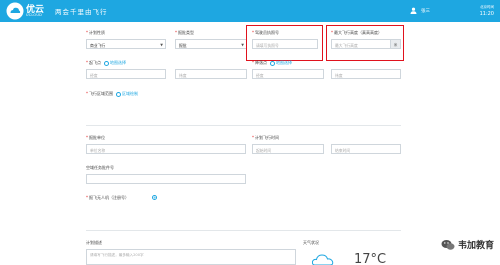  I want to click on plan-type-select: 商业飞行 ▼, so click(126, 44).